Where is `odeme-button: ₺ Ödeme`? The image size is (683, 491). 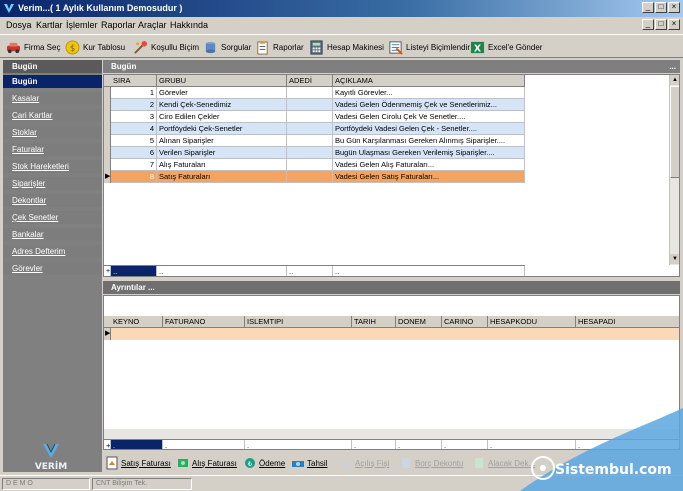
odeme-button: ₺ Ödeme is located at coordinates (264, 463).